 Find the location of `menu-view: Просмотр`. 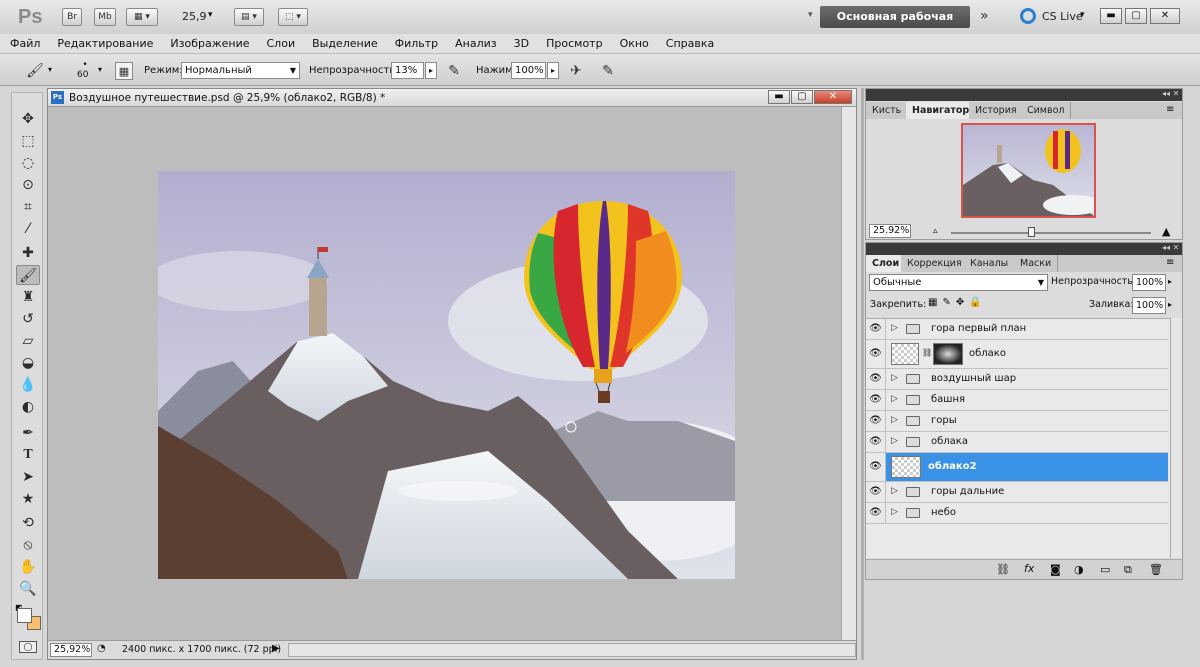

menu-view: Просмотр is located at coordinates (573, 43).